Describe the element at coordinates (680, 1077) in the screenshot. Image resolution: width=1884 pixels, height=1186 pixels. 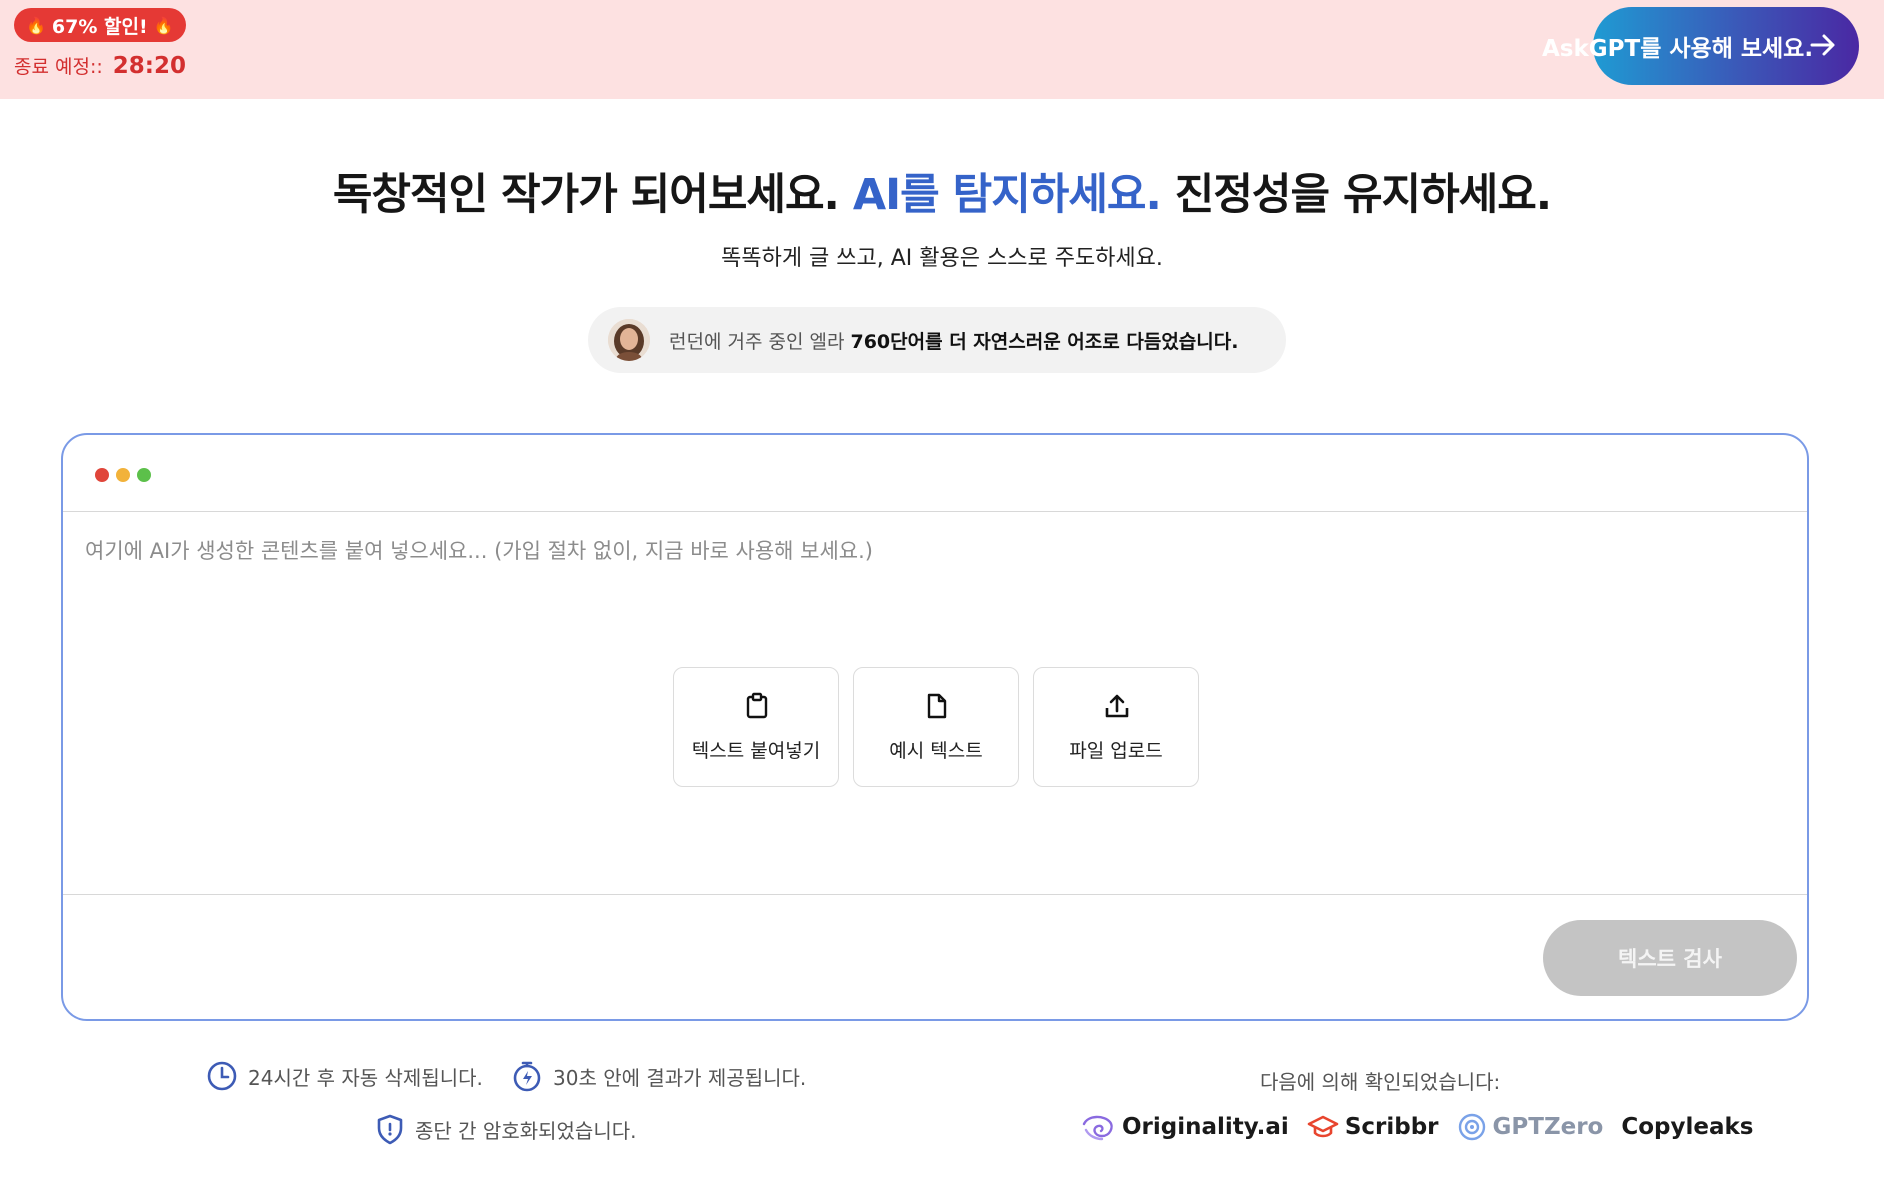
I see `fast-results-label: 30초 안에 결과가 제공됩니다.` at that location.